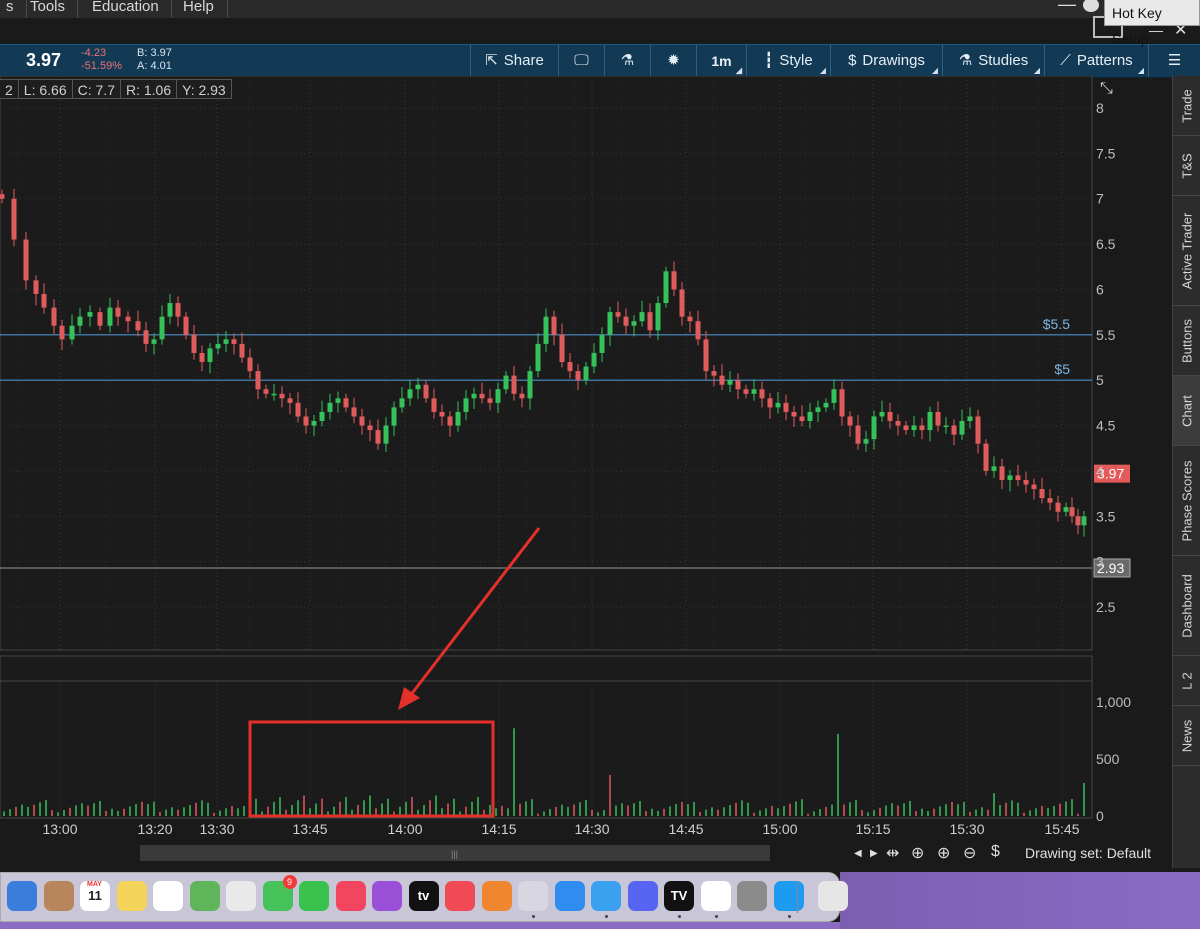  Describe the element at coordinates (797, 897) in the screenshot. I see `dock-separator` at that location.